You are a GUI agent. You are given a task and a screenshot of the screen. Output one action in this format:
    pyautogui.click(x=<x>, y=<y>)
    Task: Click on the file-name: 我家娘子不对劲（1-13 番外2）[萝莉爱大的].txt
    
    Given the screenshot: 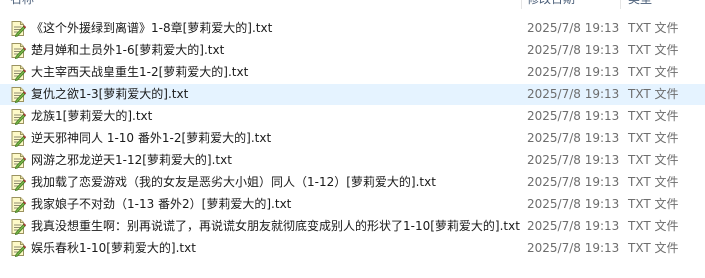 What is the action you would take?
    pyautogui.click(x=161, y=204)
    